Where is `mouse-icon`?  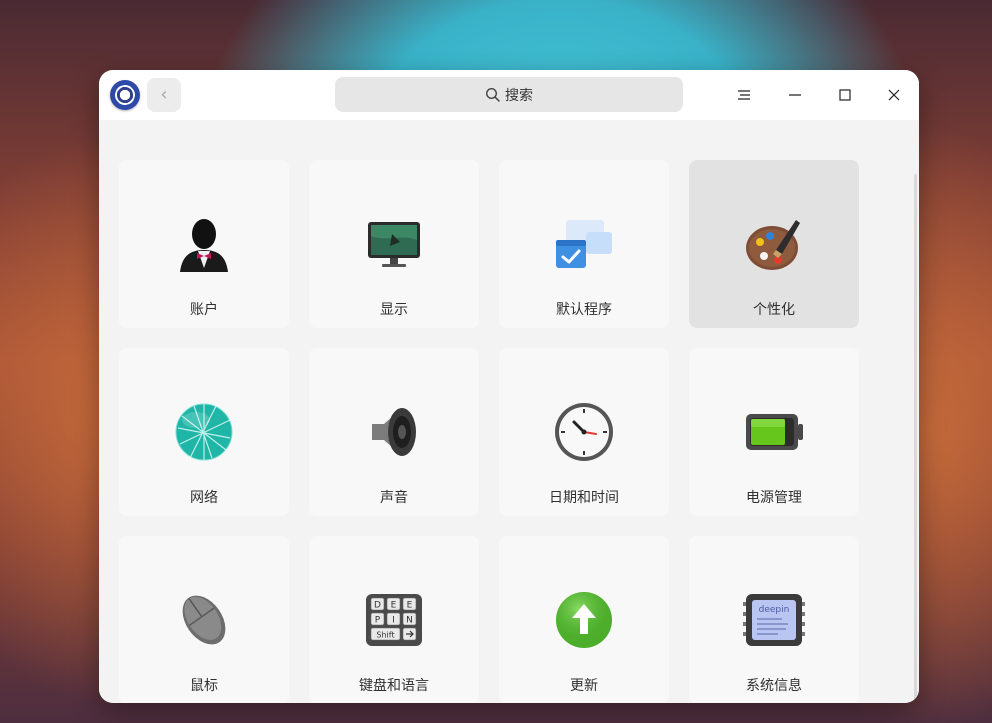
mouse-icon is located at coordinates (204, 620).